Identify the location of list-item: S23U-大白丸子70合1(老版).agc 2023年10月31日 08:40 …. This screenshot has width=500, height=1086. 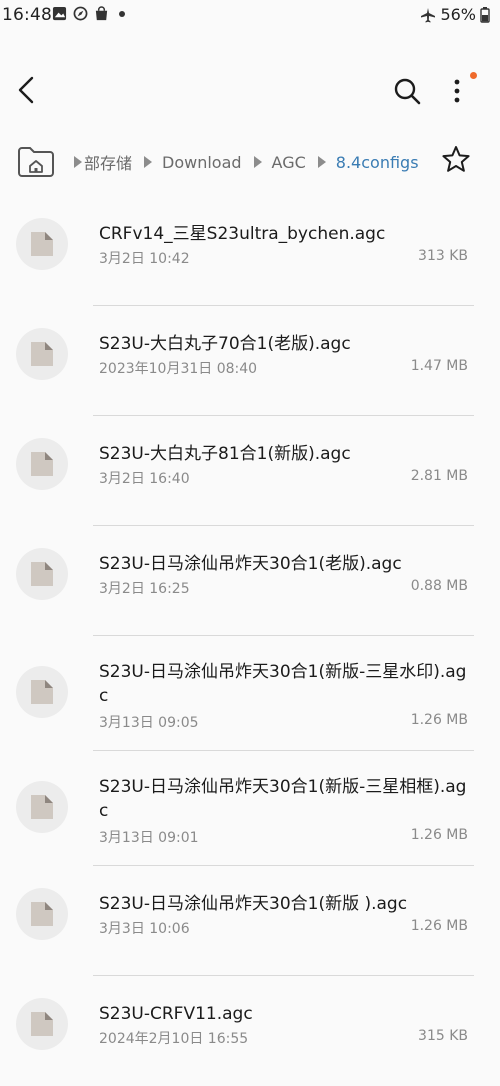
(250, 361).